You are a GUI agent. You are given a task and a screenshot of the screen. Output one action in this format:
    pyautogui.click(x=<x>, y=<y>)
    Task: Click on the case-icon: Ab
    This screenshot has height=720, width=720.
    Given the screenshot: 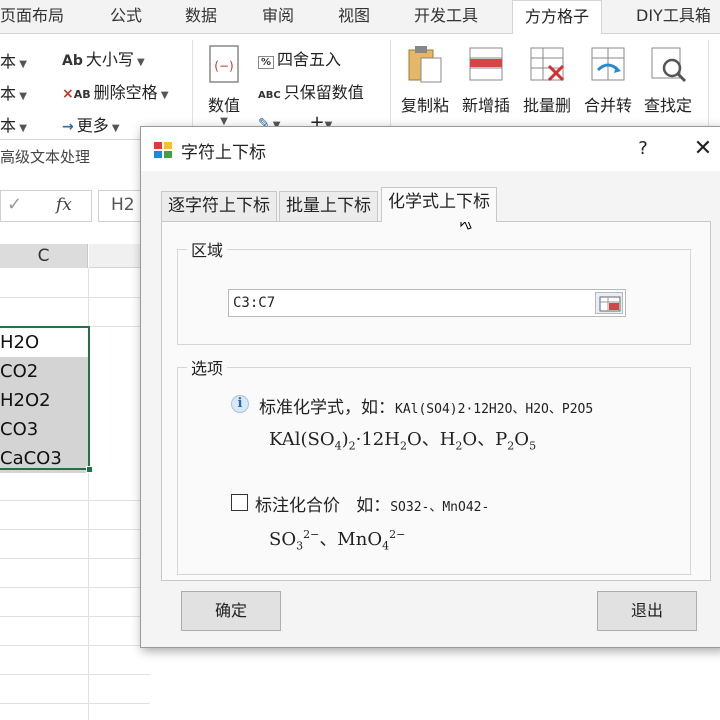 What is the action you would take?
    pyautogui.click(x=72, y=61)
    